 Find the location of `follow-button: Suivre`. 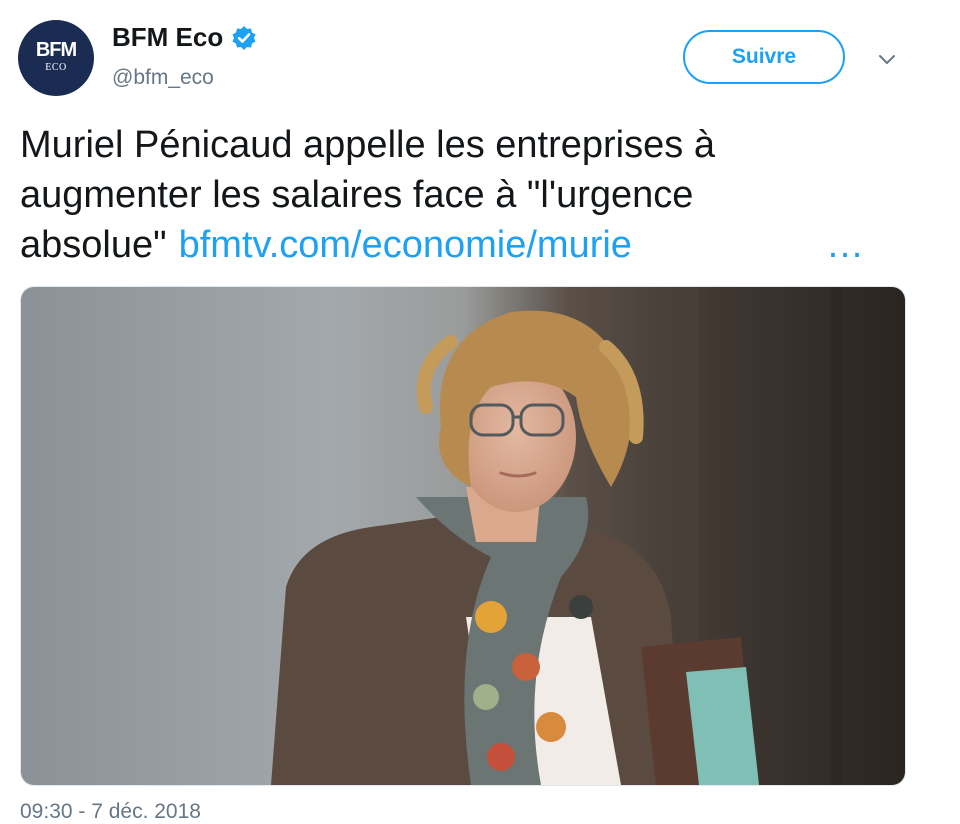

follow-button: Suivre is located at coordinates (764, 57).